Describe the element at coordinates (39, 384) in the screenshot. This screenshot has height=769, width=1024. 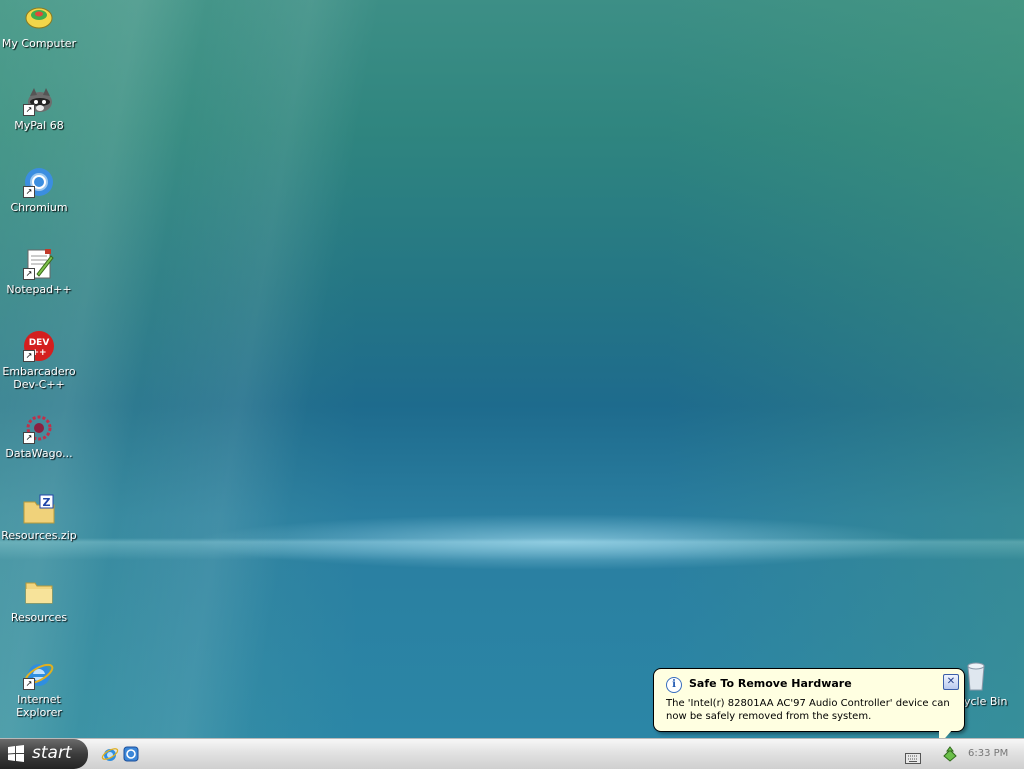
I see `label-line: Dev-C++` at that location.